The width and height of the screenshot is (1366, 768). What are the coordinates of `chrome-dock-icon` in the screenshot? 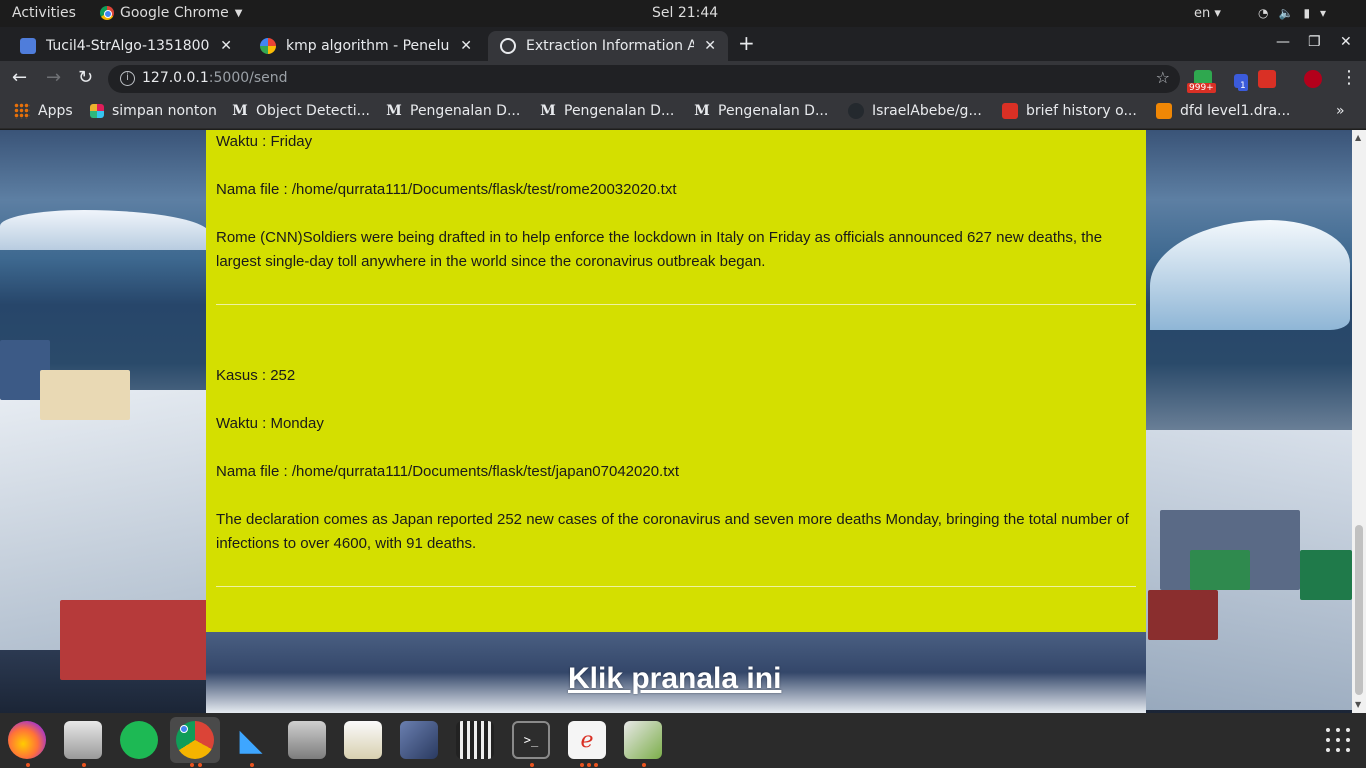 It's located at (195, 740).